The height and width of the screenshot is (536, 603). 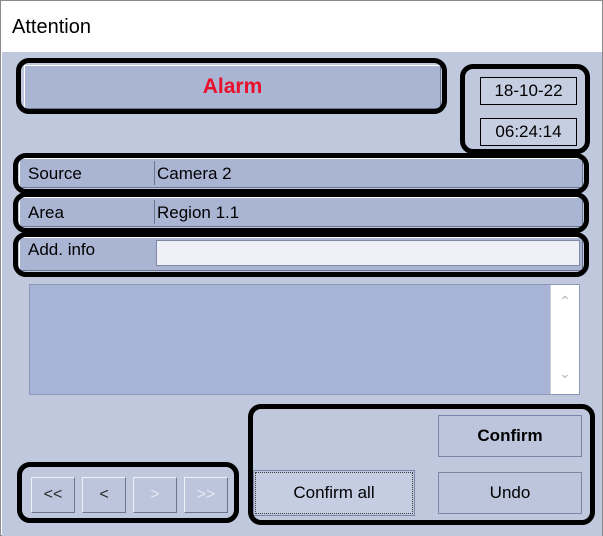 What do you see at coordinates (51, 27) in the screenshot?
I see `window-title: Attention` at bounding box center [51, 27].